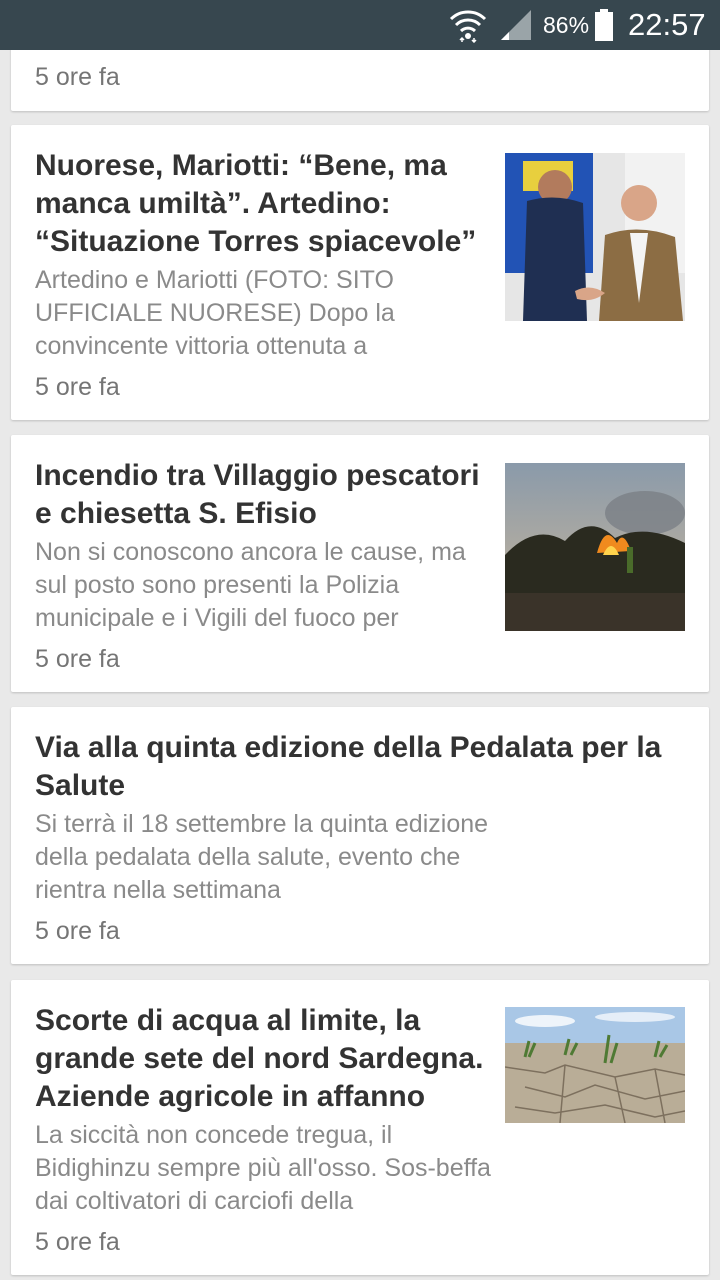 This screenshot has width=720, height=1280. Describe the element at coordinates (604, 25) in the screenshot. I see `battery-icon` at that location.